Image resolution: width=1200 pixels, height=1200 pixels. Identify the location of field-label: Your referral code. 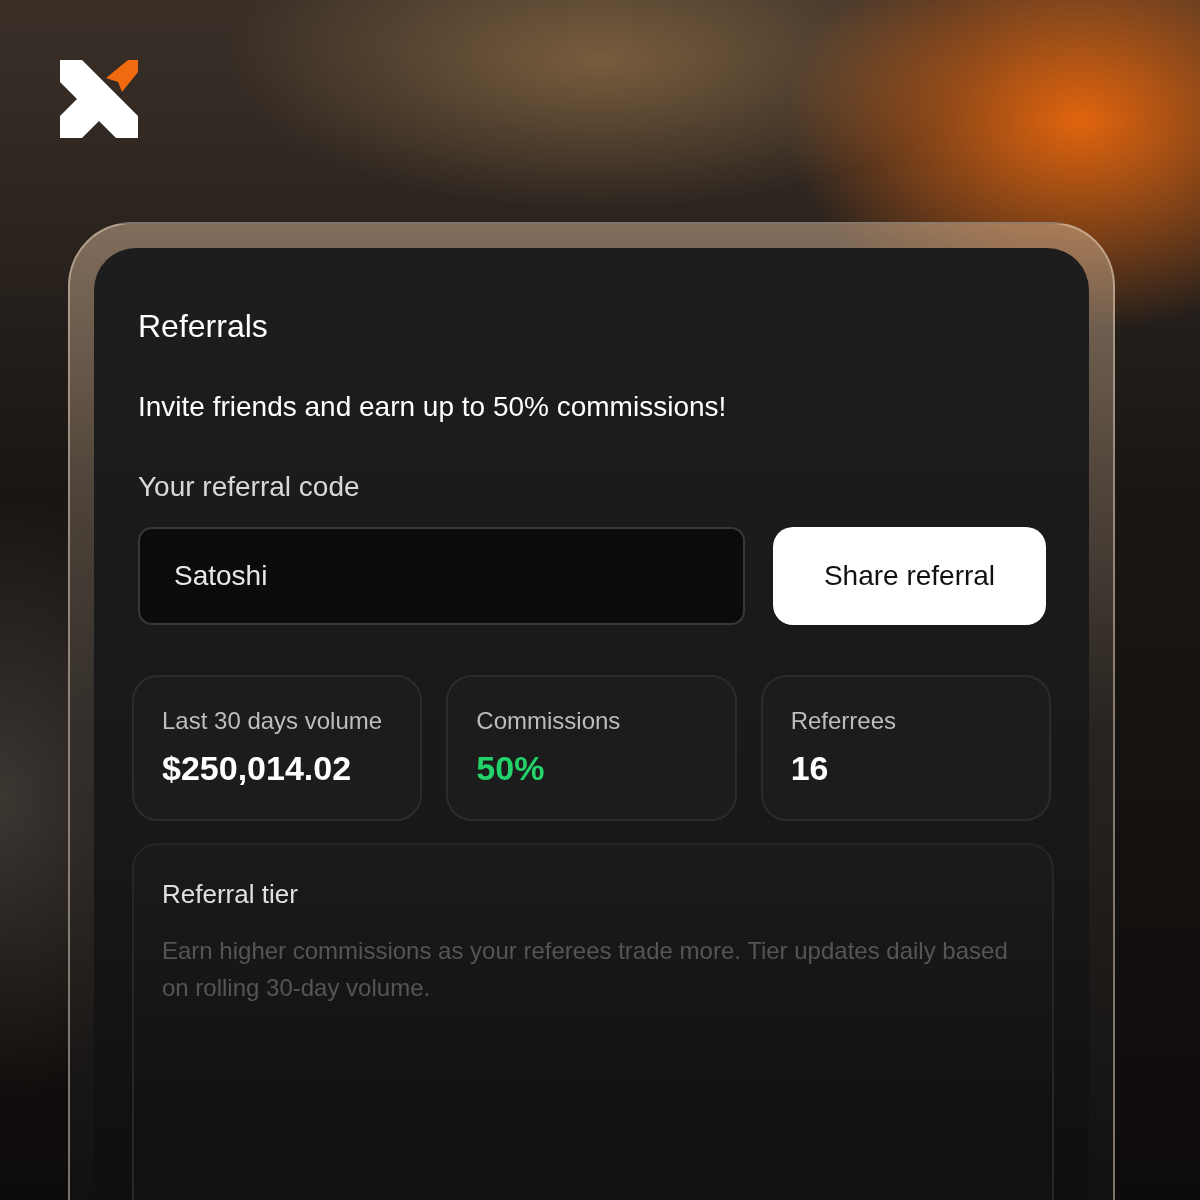
(249, 487).